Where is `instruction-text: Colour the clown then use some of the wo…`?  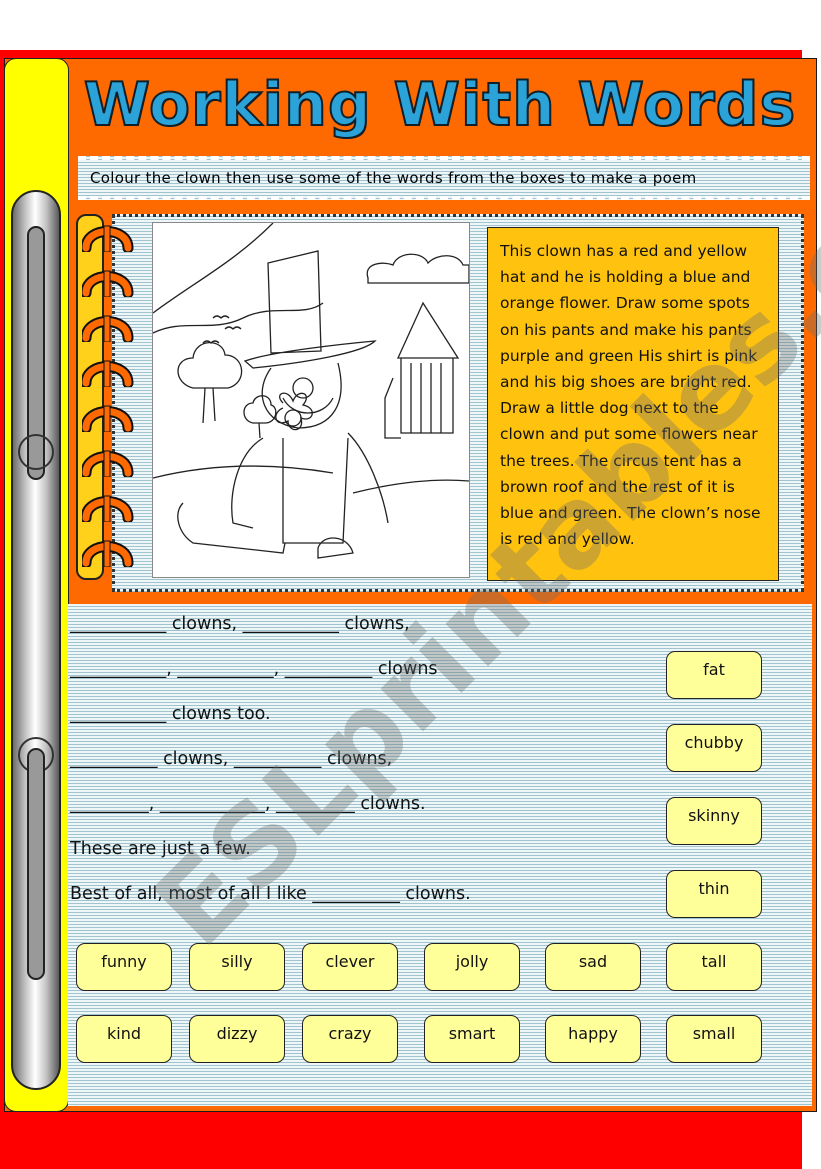
instruction-text: Colour the clown then use some of the wo… is located at coordinates (393, 178).